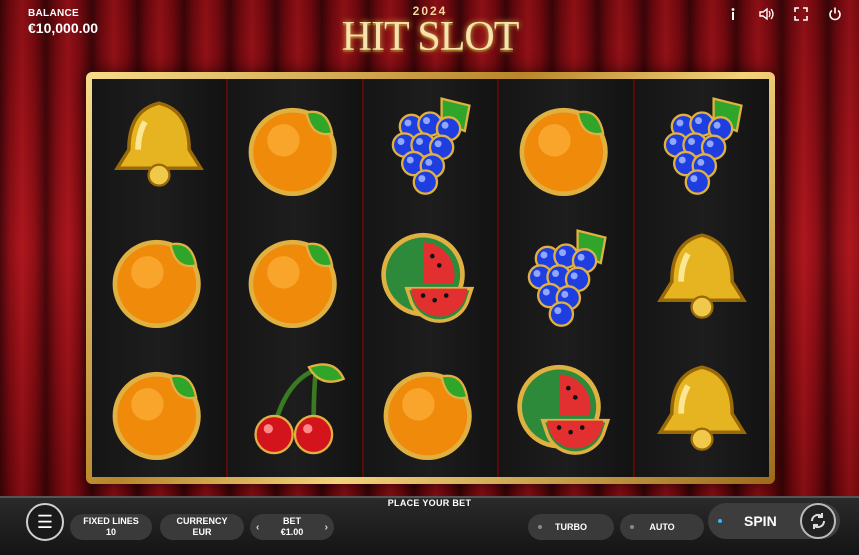 Image resolution: width=859 pixels, height=555 pixels. I want to click on auto-indicator, so click(632, 527).